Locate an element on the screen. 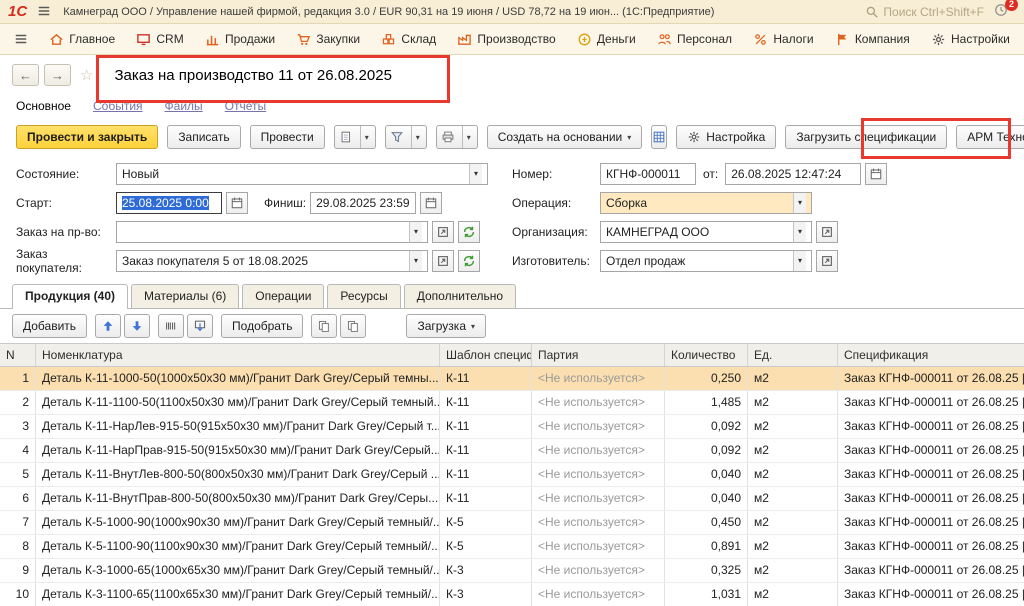 The width and height of the screenshot is (1024, 606). move-up-button is located at coordinates (108, 326).